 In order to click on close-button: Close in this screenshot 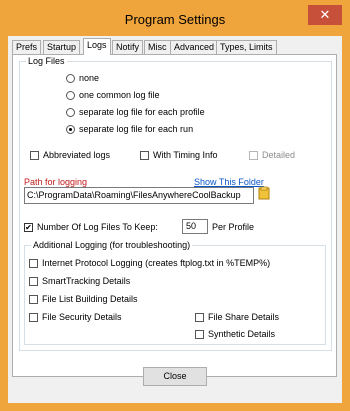, I will do `click(175, 376)`.